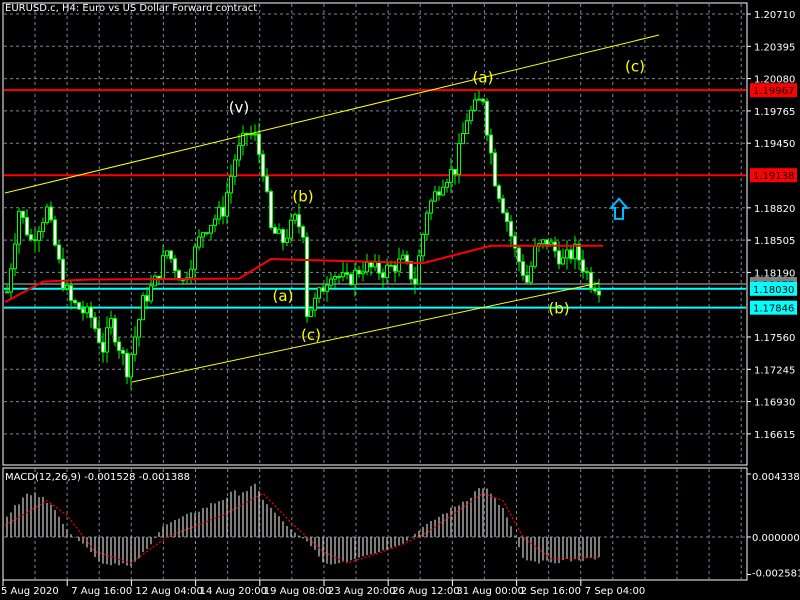  I want to click on price-tick-label: 1.17245, so click(774, 370).